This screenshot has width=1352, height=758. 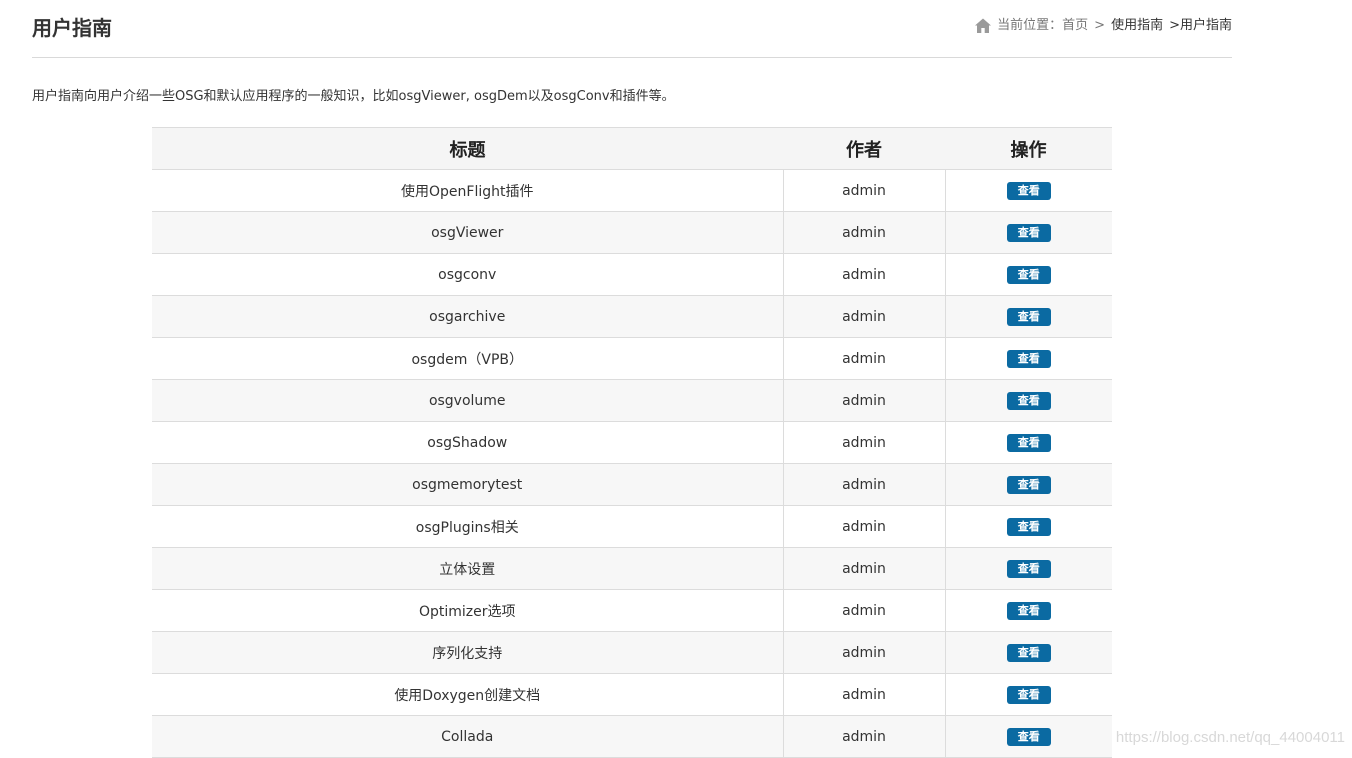 I want to click on table-row: 使用Doxygen创建文档 admin 查看, so click(x=632, y=694).